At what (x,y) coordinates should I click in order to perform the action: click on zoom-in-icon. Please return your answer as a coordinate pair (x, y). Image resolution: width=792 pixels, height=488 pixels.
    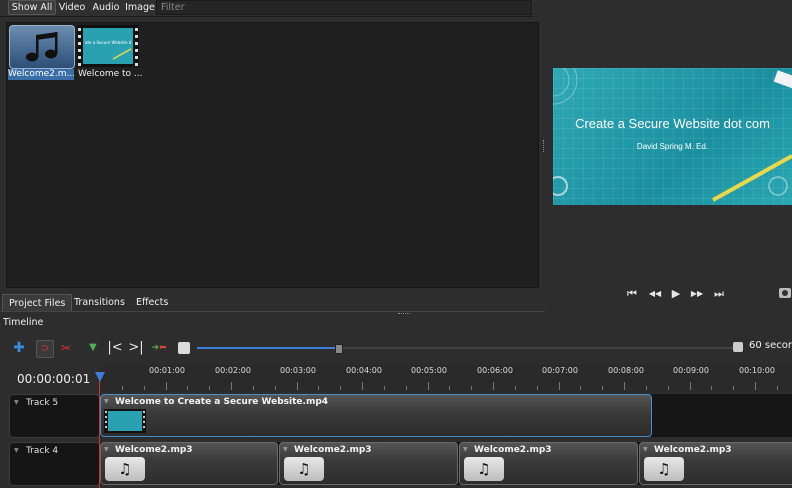
    Looking at the image, I should click on (738, 347).